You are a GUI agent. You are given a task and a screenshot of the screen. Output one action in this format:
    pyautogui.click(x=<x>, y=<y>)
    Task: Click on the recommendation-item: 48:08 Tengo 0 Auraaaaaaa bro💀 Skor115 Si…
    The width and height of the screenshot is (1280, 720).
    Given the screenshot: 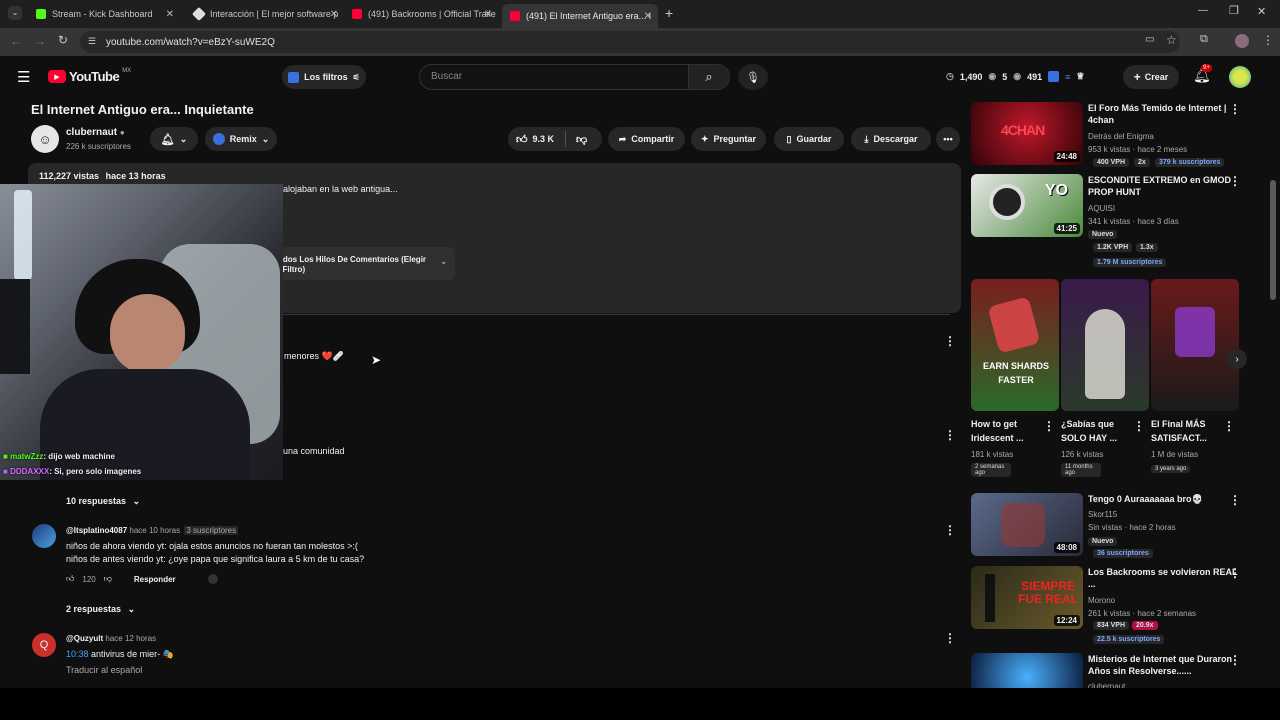 What is the action you would take?
    pyautogui.click(x=1121, y=527)
    